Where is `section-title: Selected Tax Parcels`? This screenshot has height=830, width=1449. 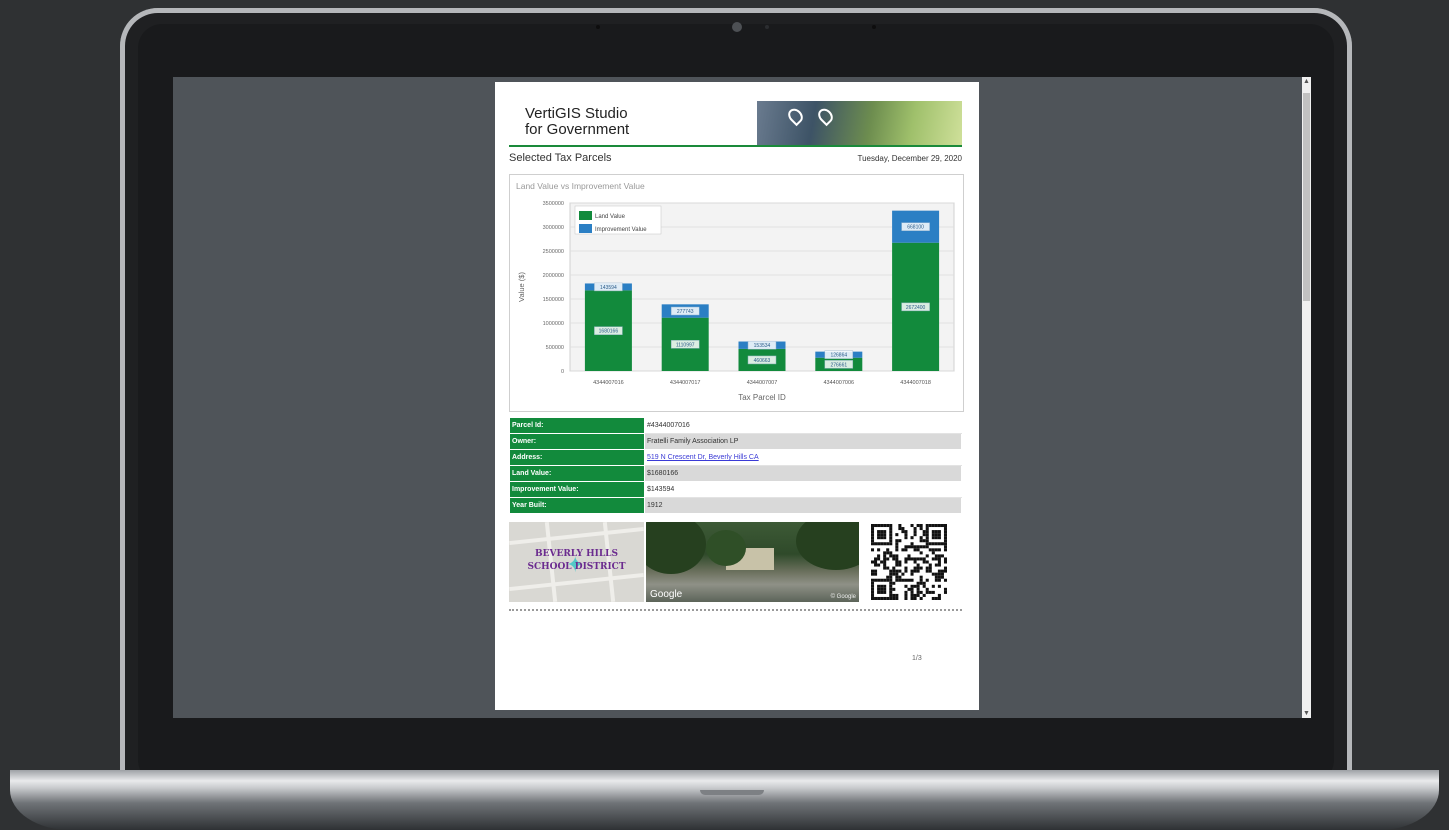
section-title: Selected Tax Parcels is located at coordinates (560, 158).